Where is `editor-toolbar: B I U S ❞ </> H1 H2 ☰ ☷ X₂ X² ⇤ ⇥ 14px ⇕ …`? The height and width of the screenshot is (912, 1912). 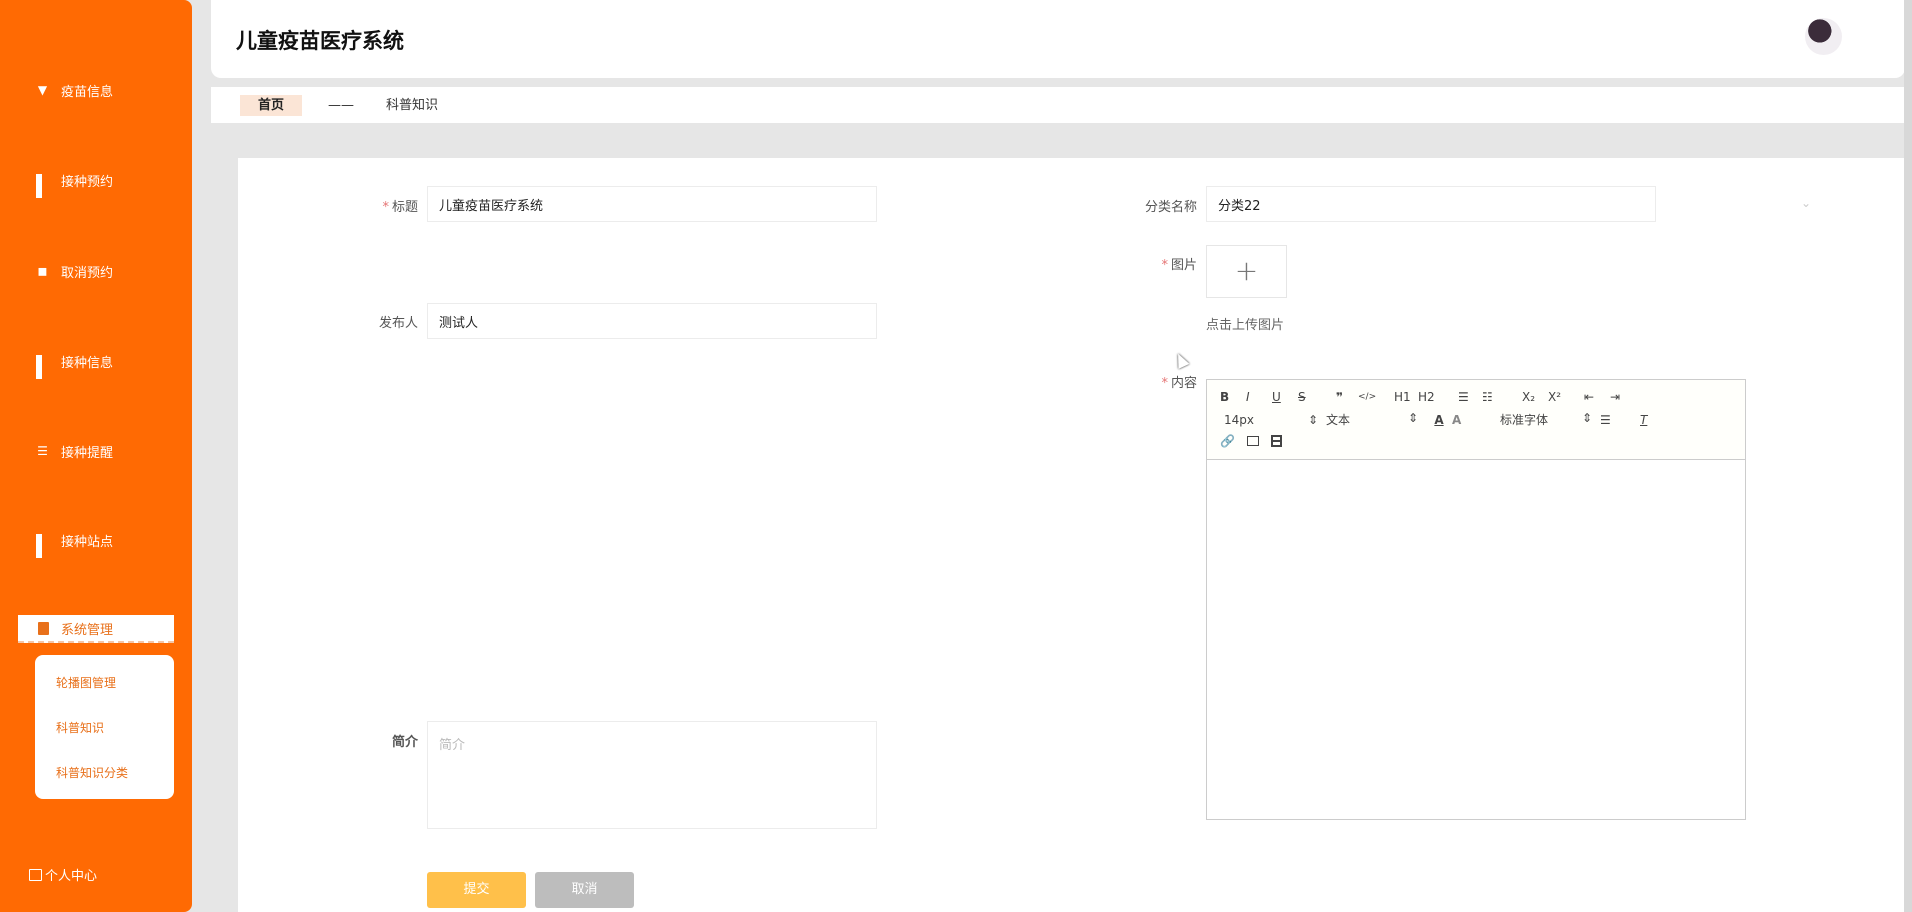 editor-toolbar: B I U S ❞ </> H1 H2 ☰ ☷ X₂ X² ⇤ ⇥ 14px ⇕ … is located at coordinates (1476, 420).